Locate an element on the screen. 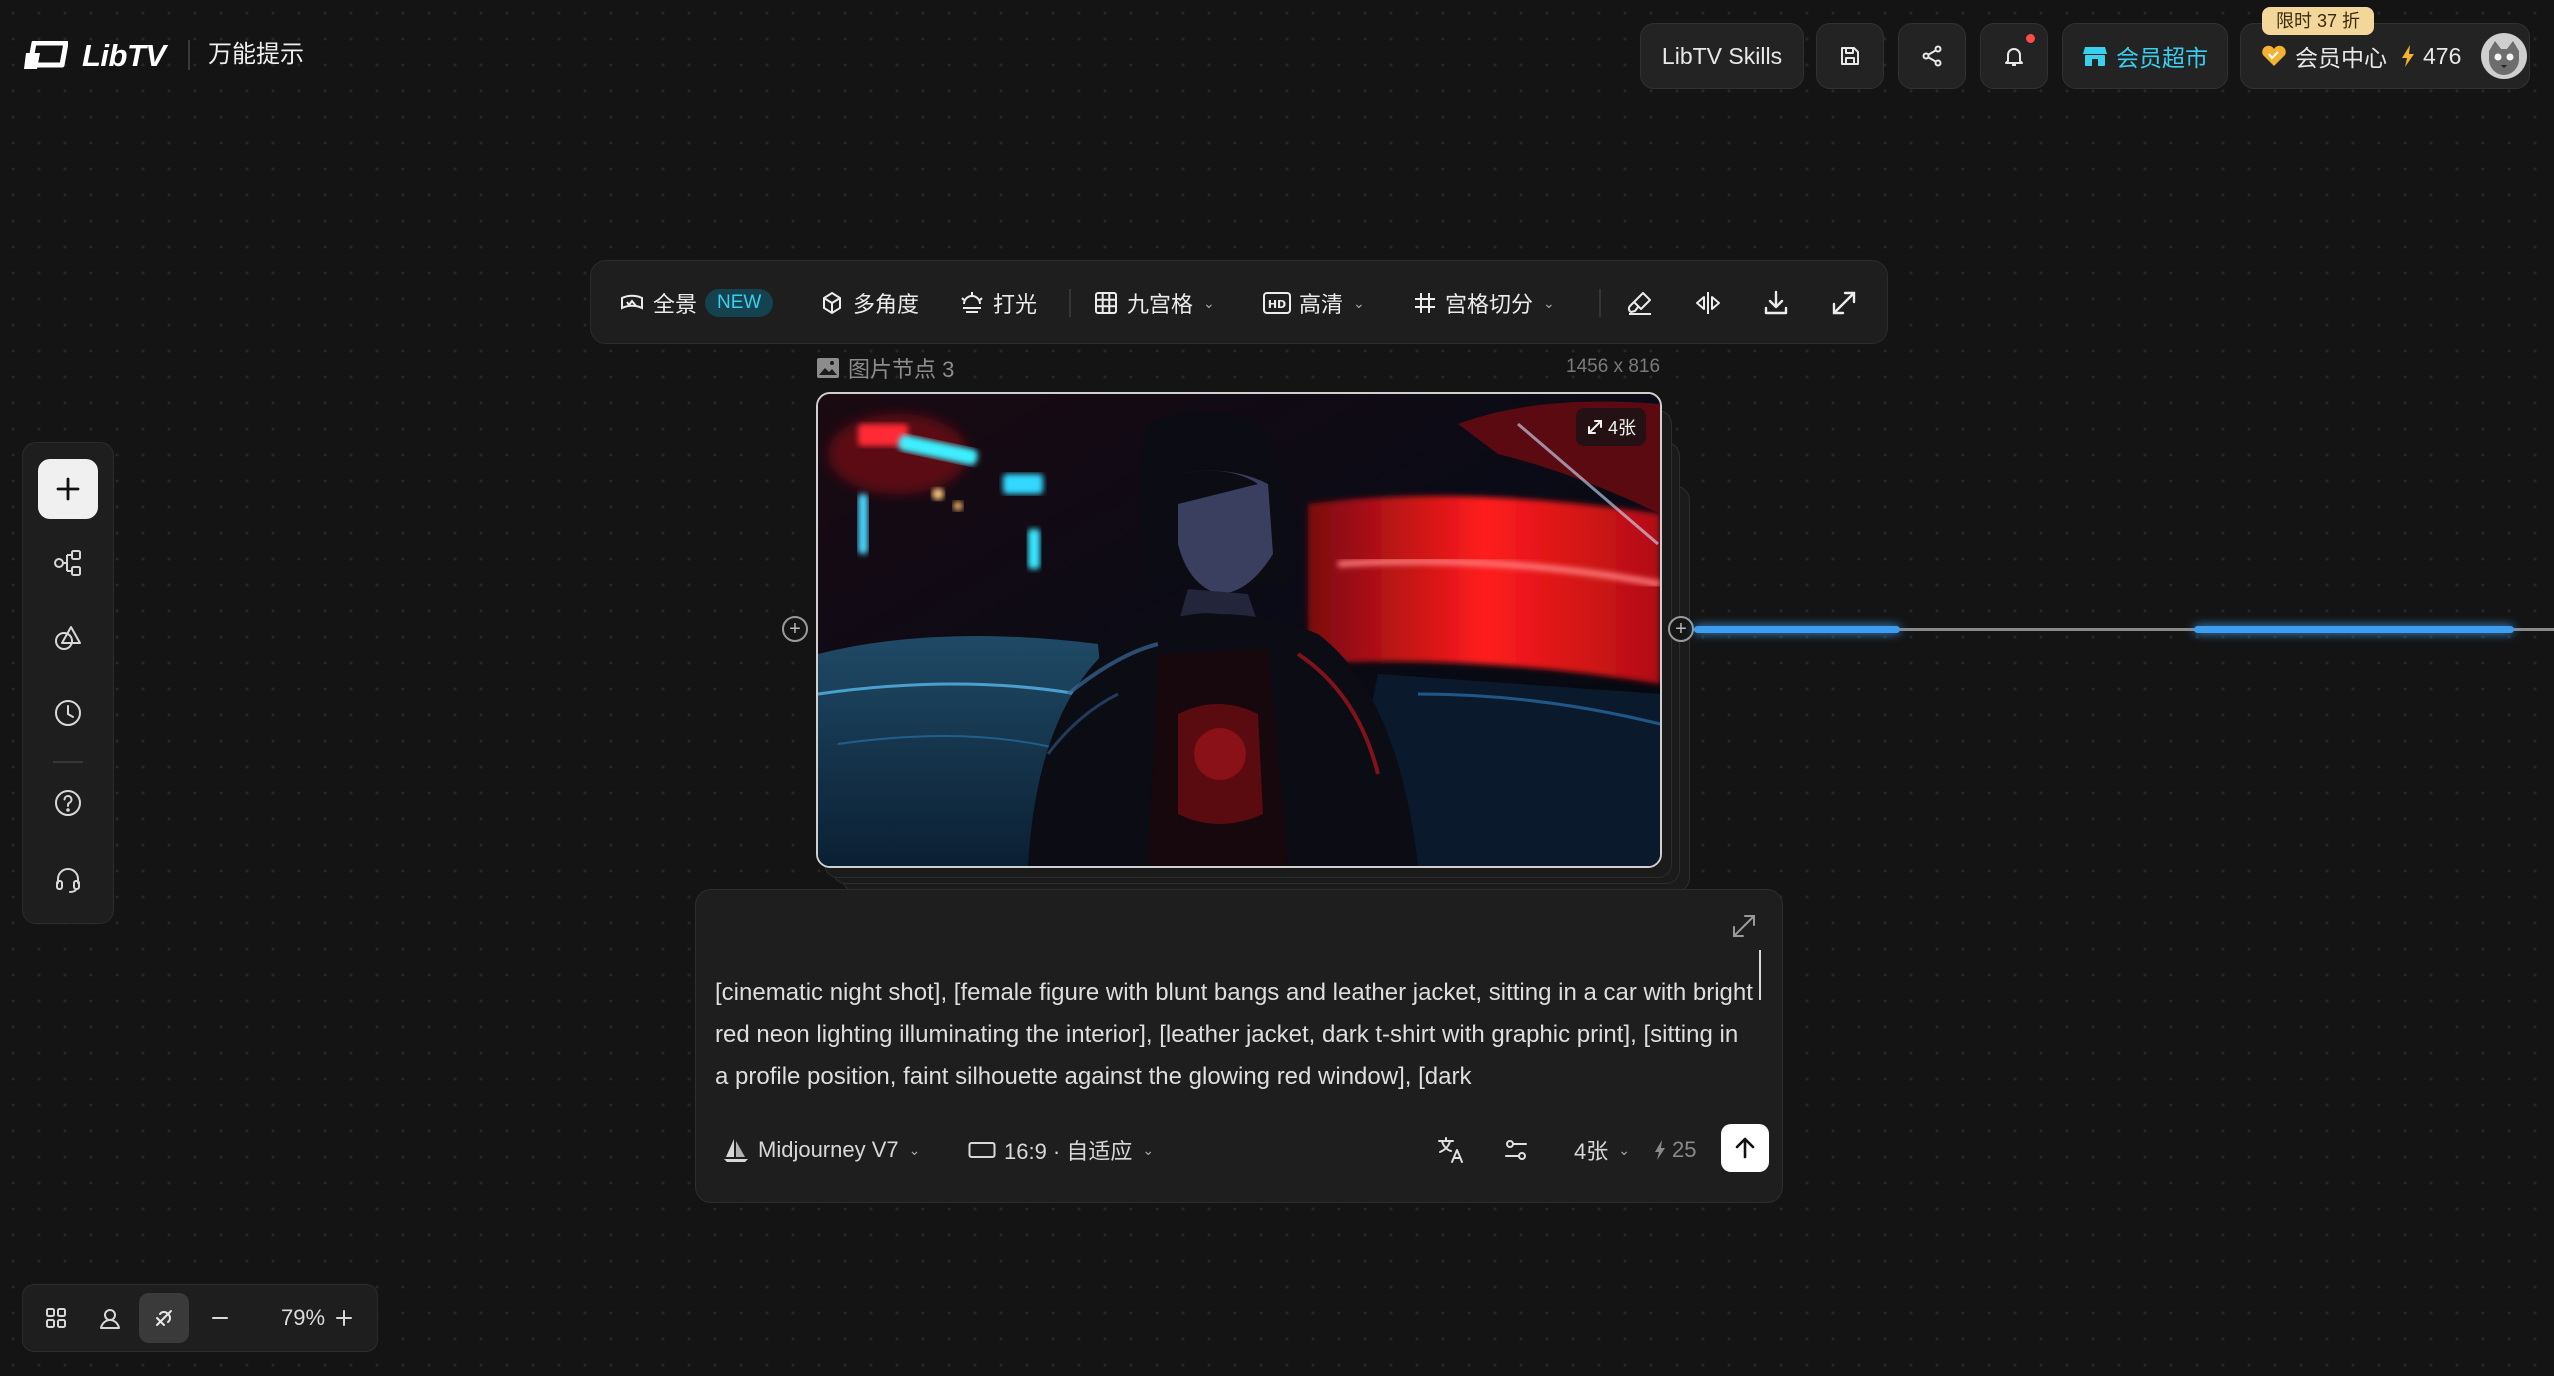  nine-grid-dropdown: 九宫格 ⌄ is located at coordinates (1154, 303).